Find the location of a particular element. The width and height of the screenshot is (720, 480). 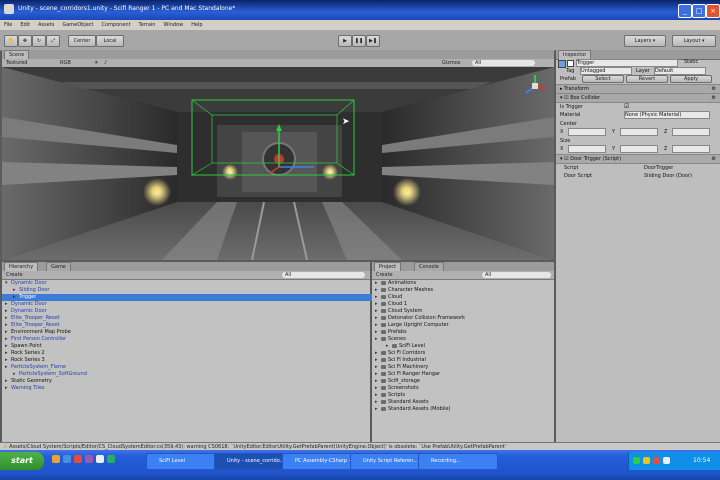

hierarchy-item: ▸ Sliding Door is located at coordinates (191, 290).